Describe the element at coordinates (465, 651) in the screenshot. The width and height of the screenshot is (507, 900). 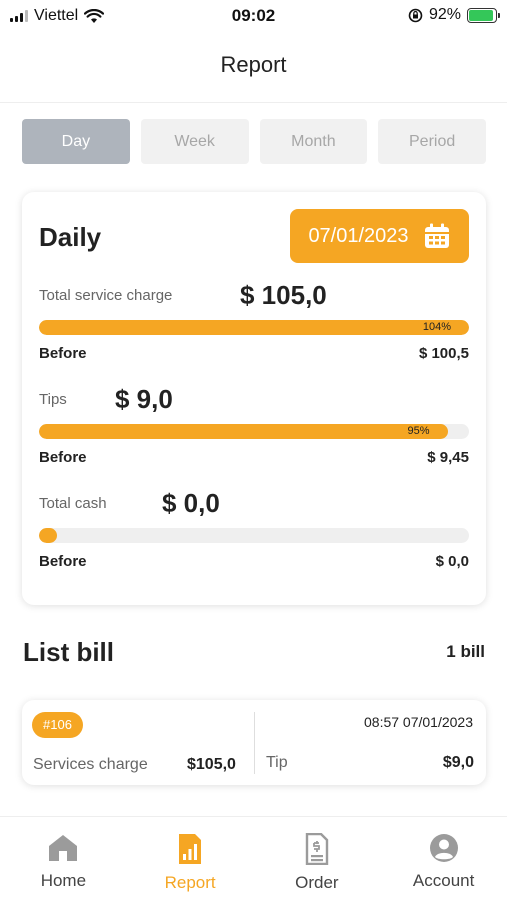
I see `bill-count: 1 bill` at that location.